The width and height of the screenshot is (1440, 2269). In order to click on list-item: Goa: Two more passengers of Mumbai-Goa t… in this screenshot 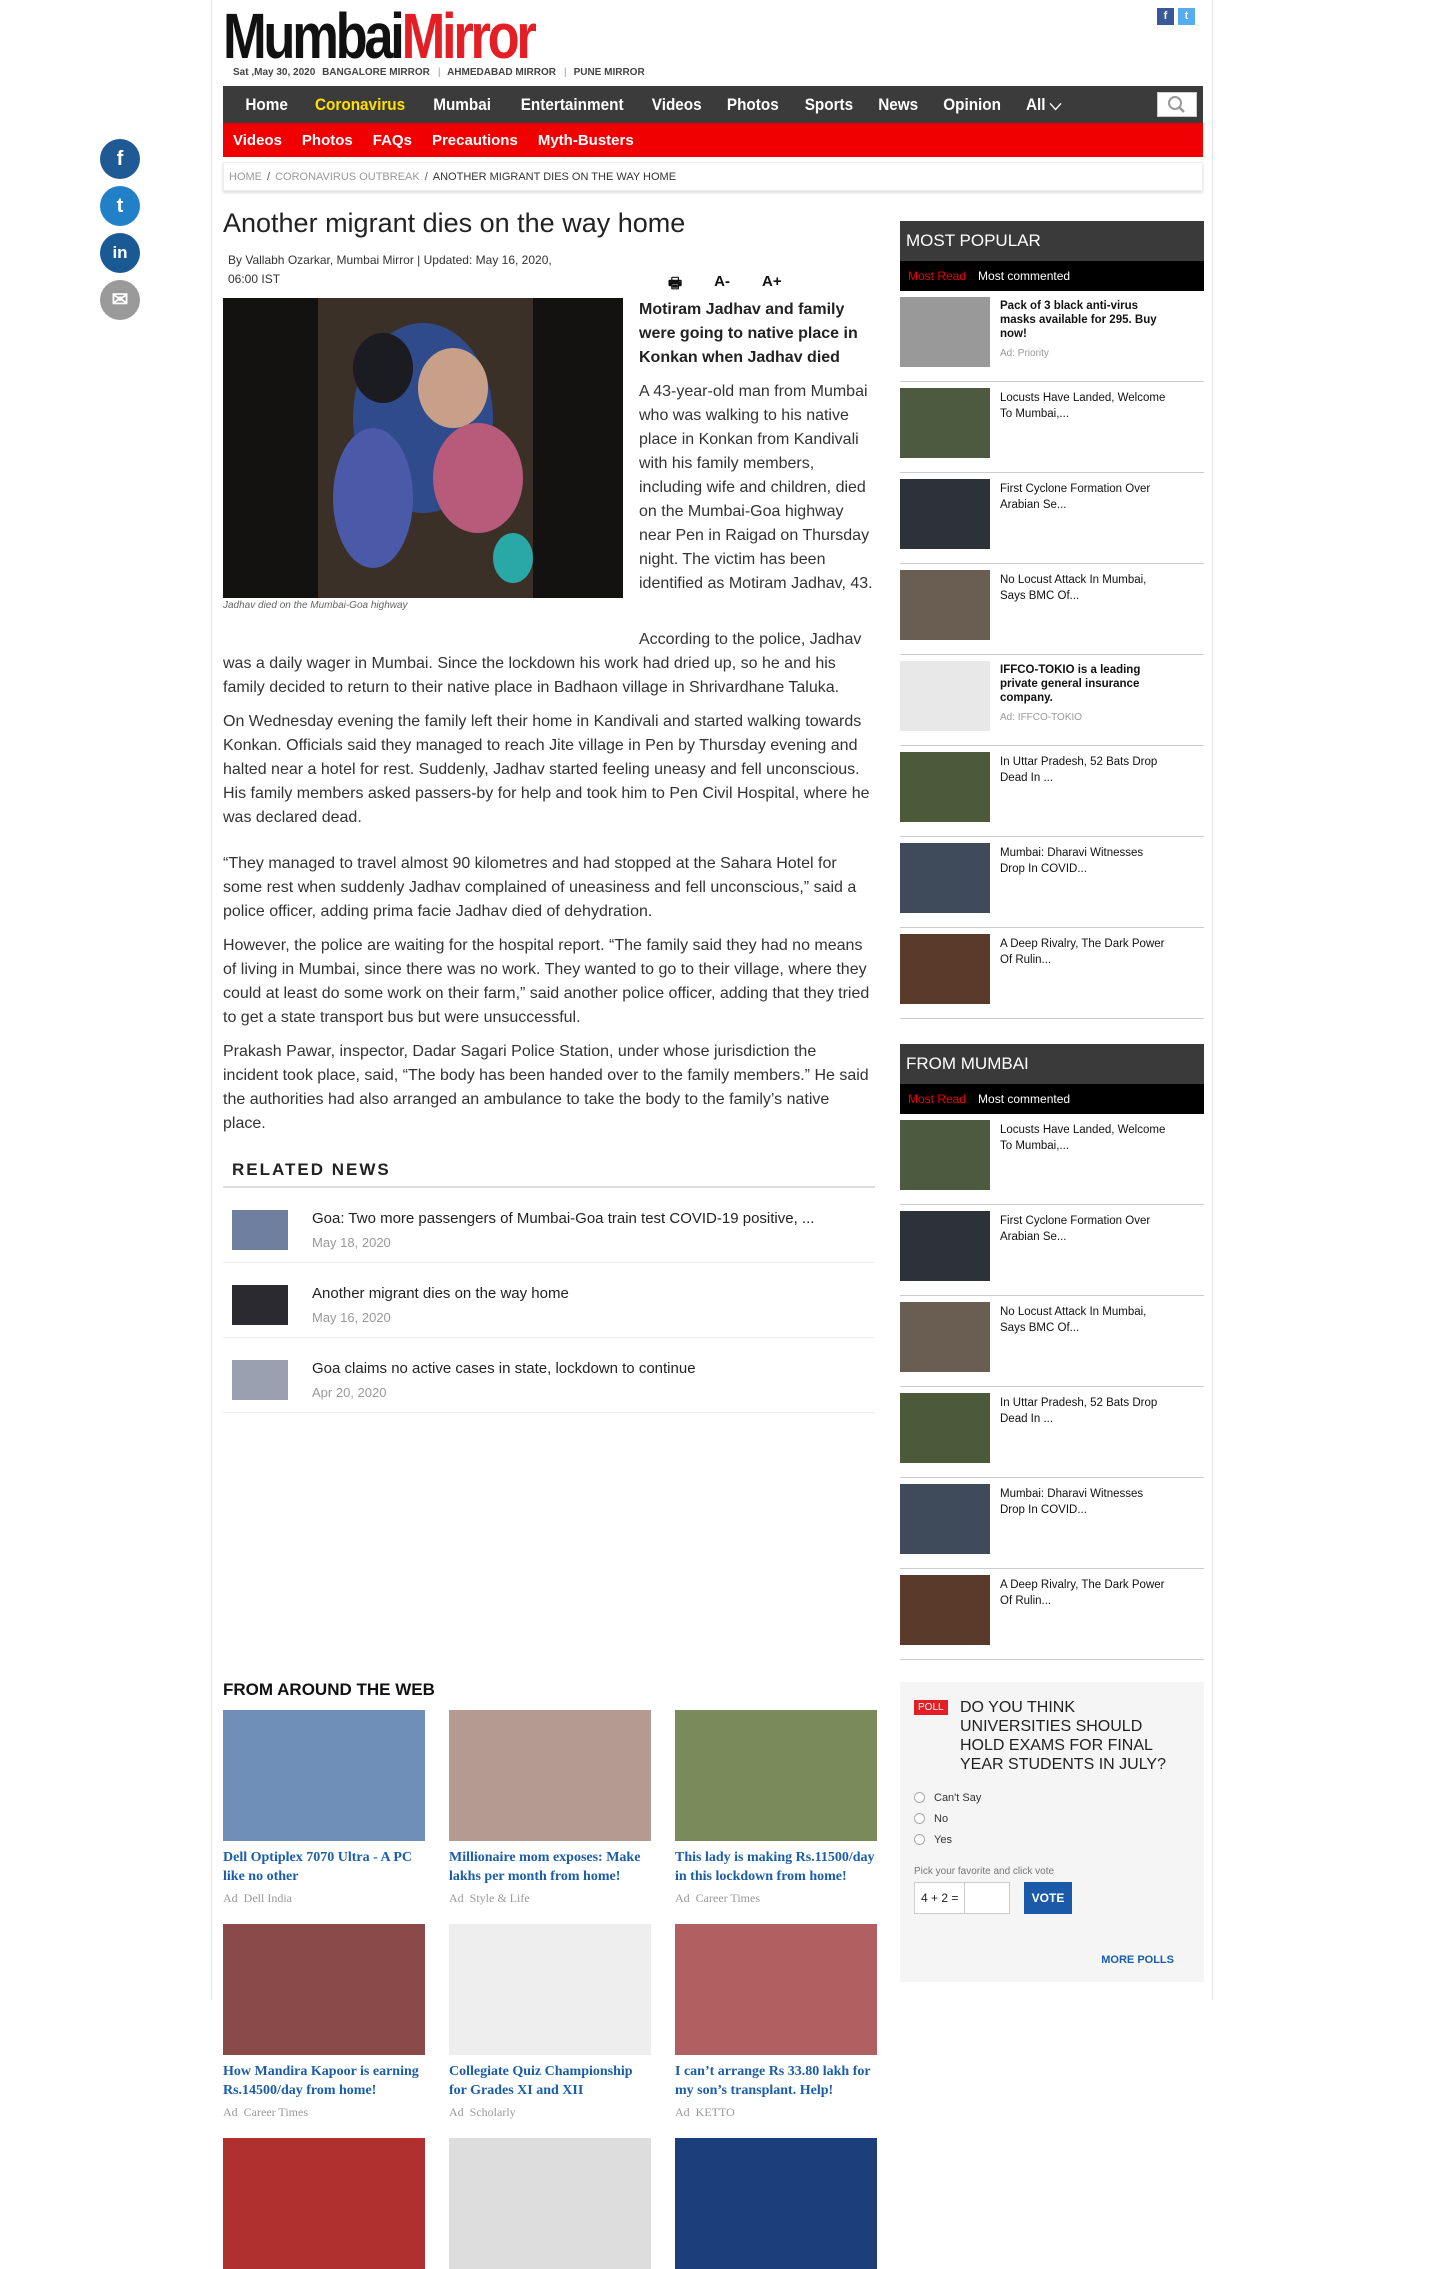, I will do `click(549, 1225)`.